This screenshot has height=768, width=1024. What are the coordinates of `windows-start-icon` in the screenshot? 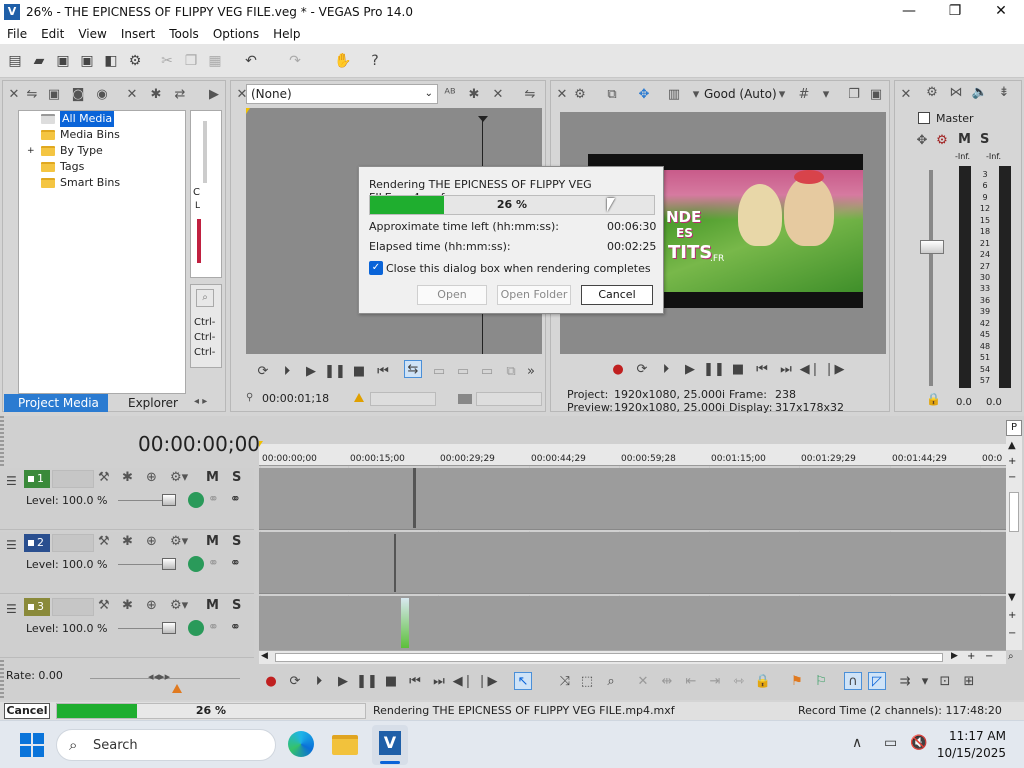 It's located at (32, 745).